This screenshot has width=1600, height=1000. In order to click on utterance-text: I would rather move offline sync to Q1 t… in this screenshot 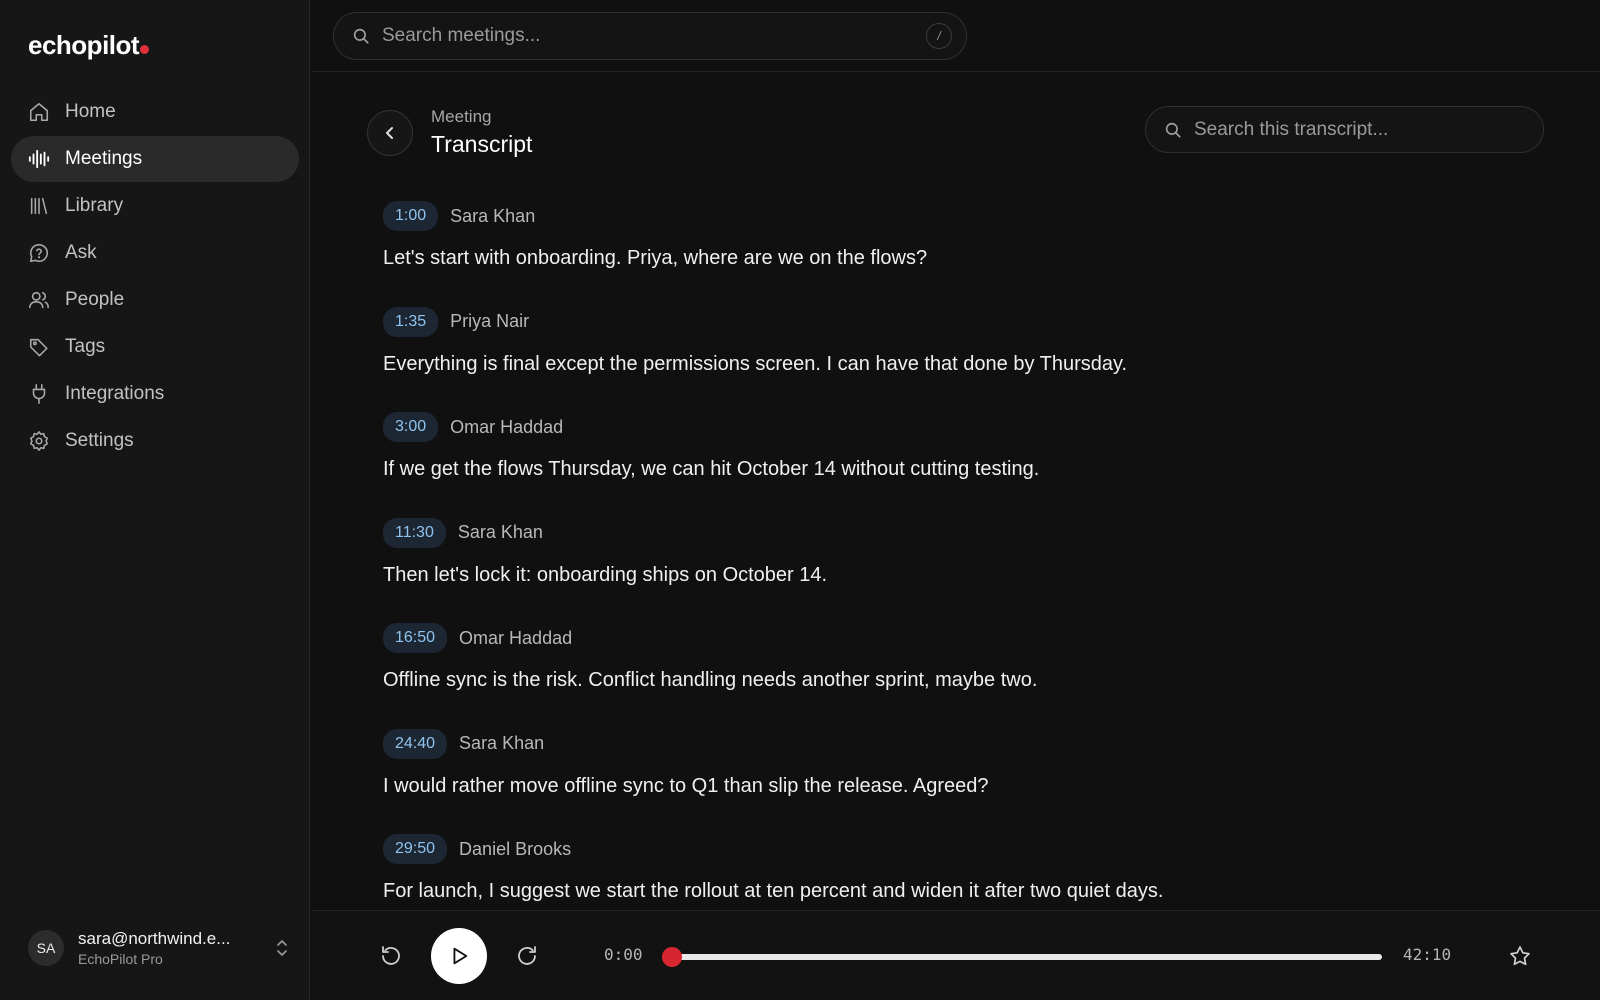, I will do `click(686, 785)`.